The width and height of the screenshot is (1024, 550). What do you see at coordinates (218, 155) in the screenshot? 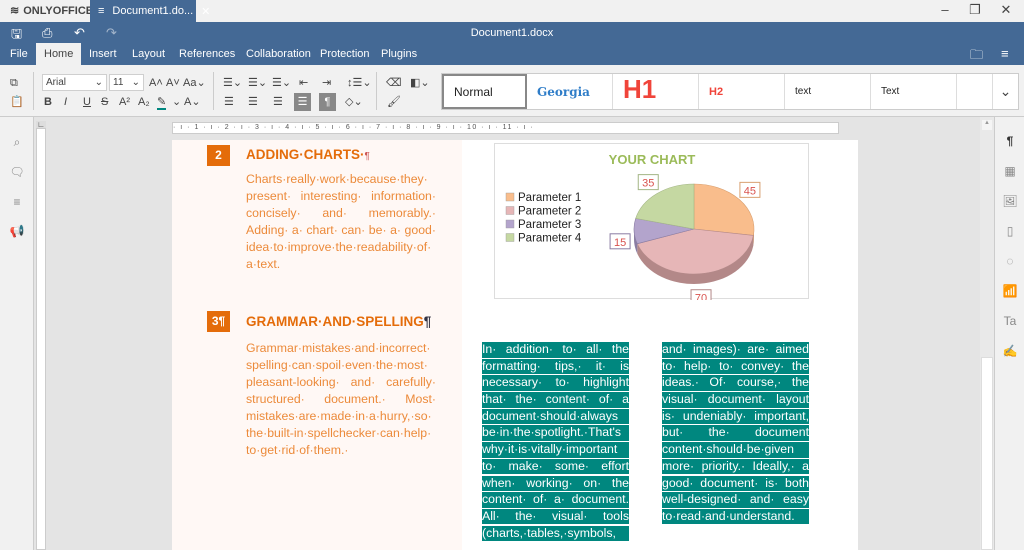
I see `section-number: 2` at bounding box center [218, 155].